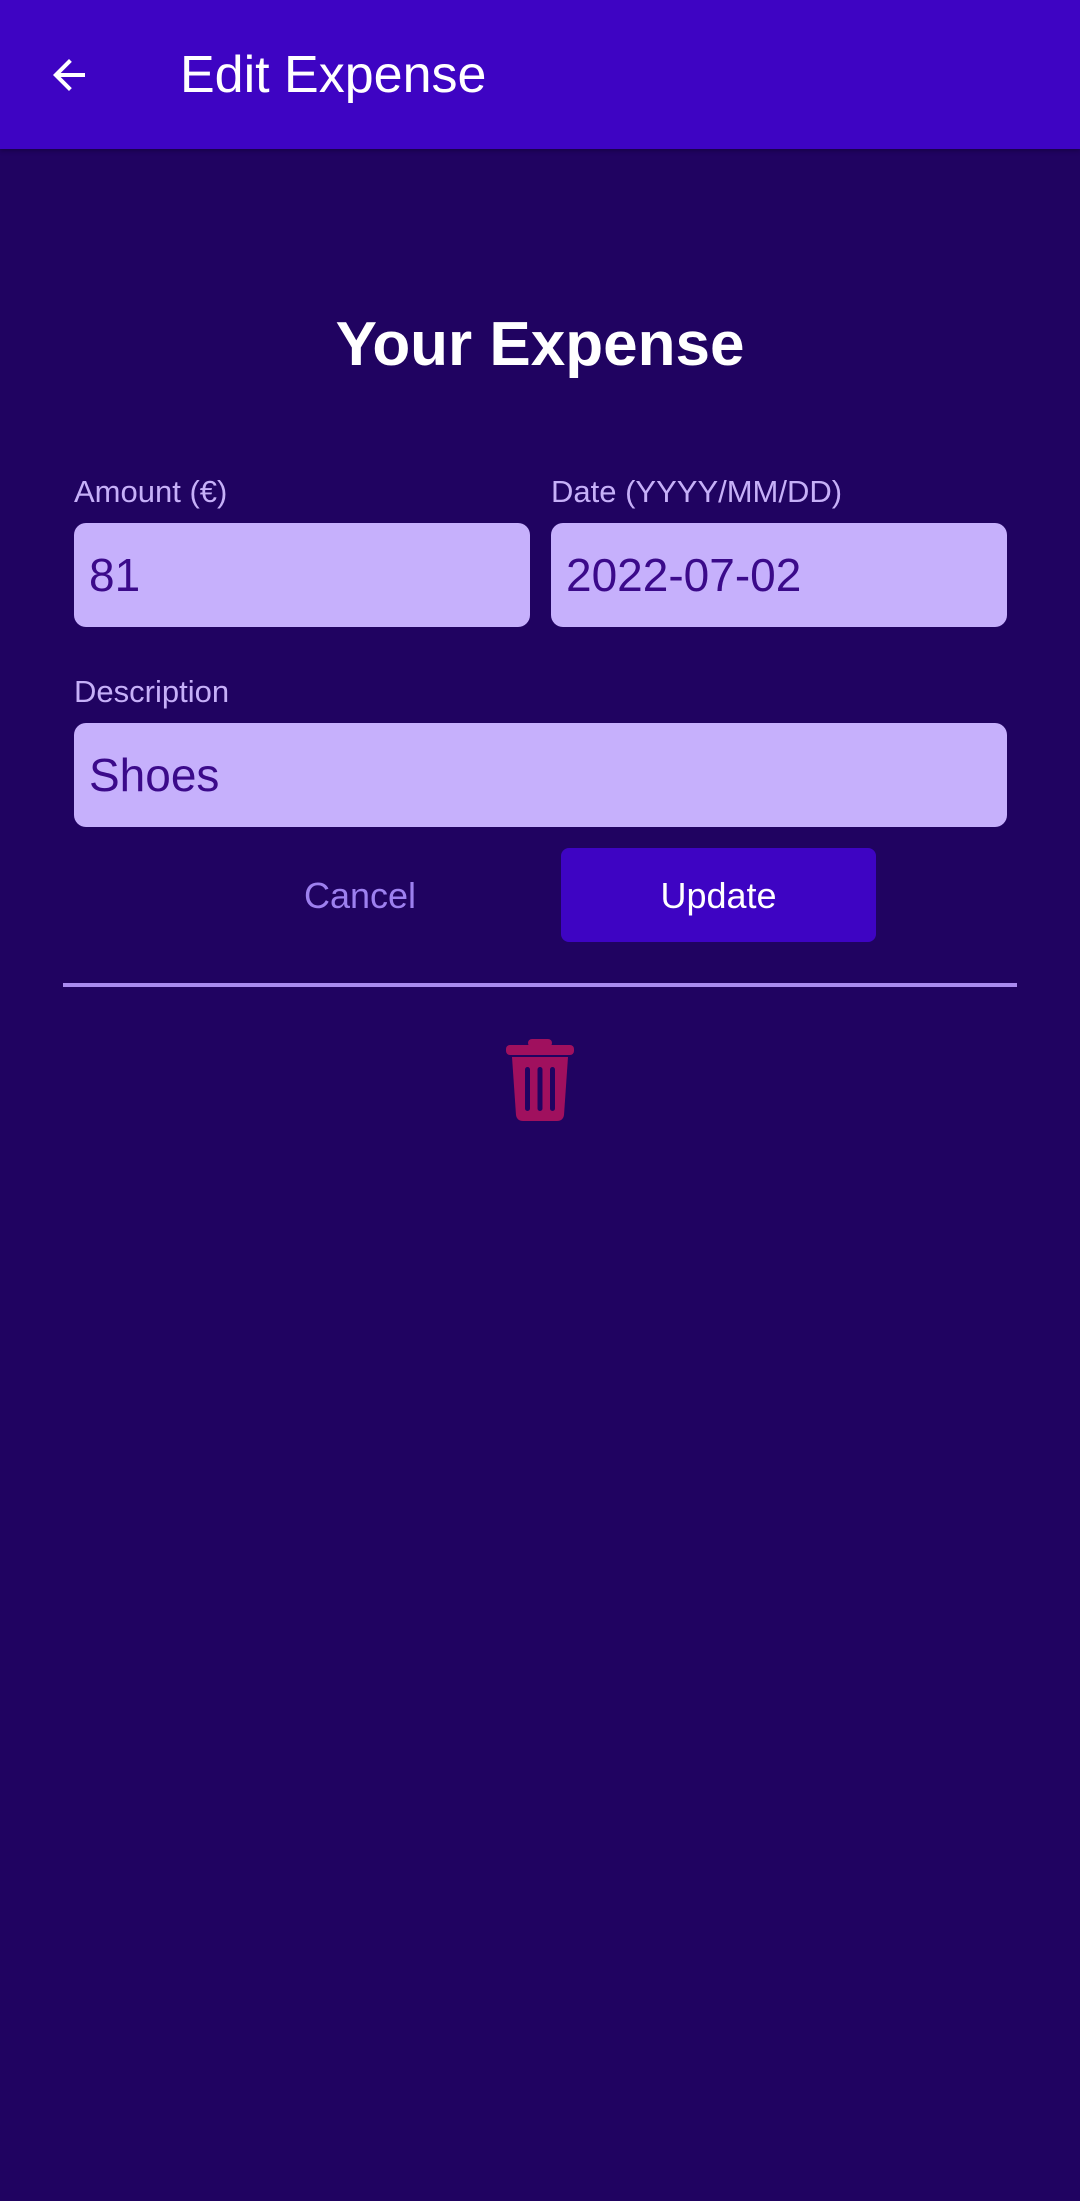 This screenshot has width=1080, height=2201. I want to click on back-button, so click(69, 75).